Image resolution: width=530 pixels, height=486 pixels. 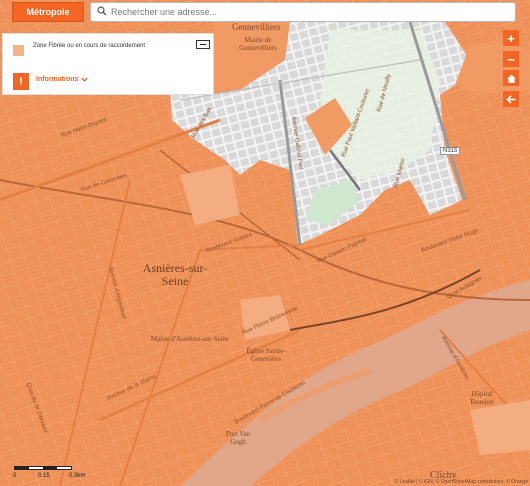 I want to click on home-button, so click(x=511, y=78).